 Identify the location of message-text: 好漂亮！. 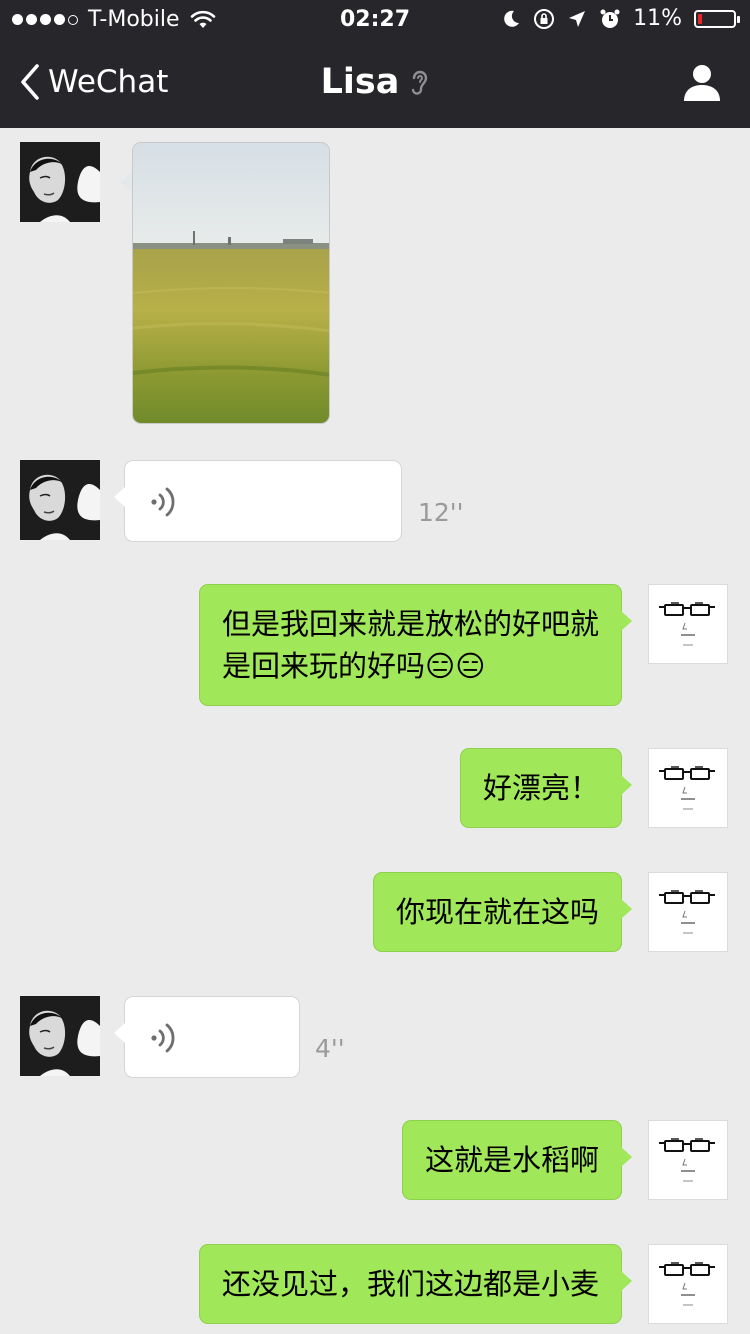
(540, 788).